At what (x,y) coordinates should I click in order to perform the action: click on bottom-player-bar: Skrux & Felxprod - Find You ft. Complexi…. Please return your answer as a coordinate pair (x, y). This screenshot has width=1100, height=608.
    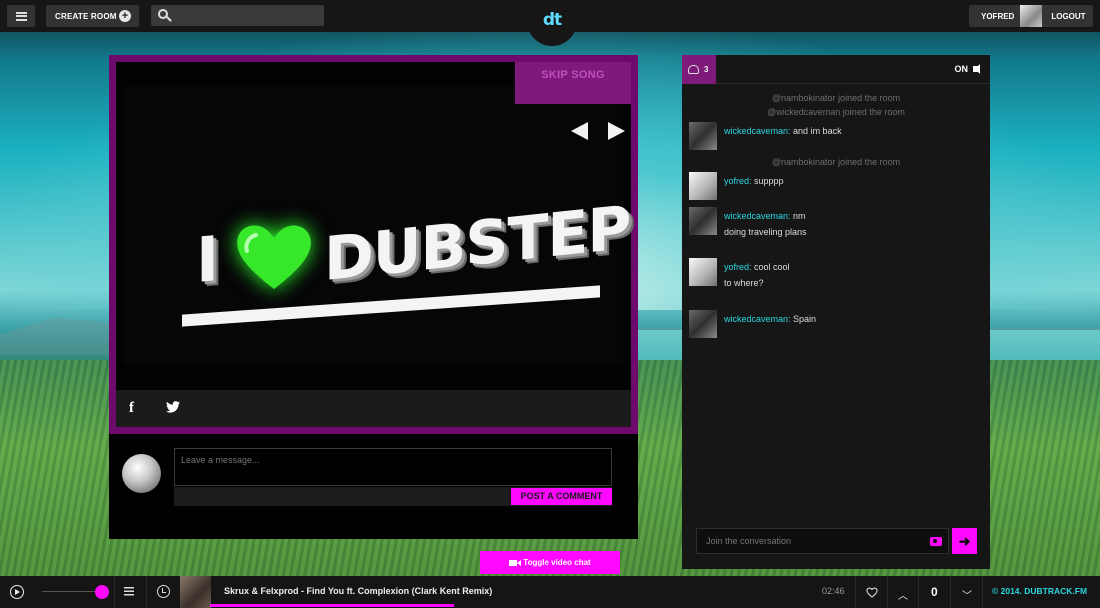
    Looking at the image, I should click on (550, 592).